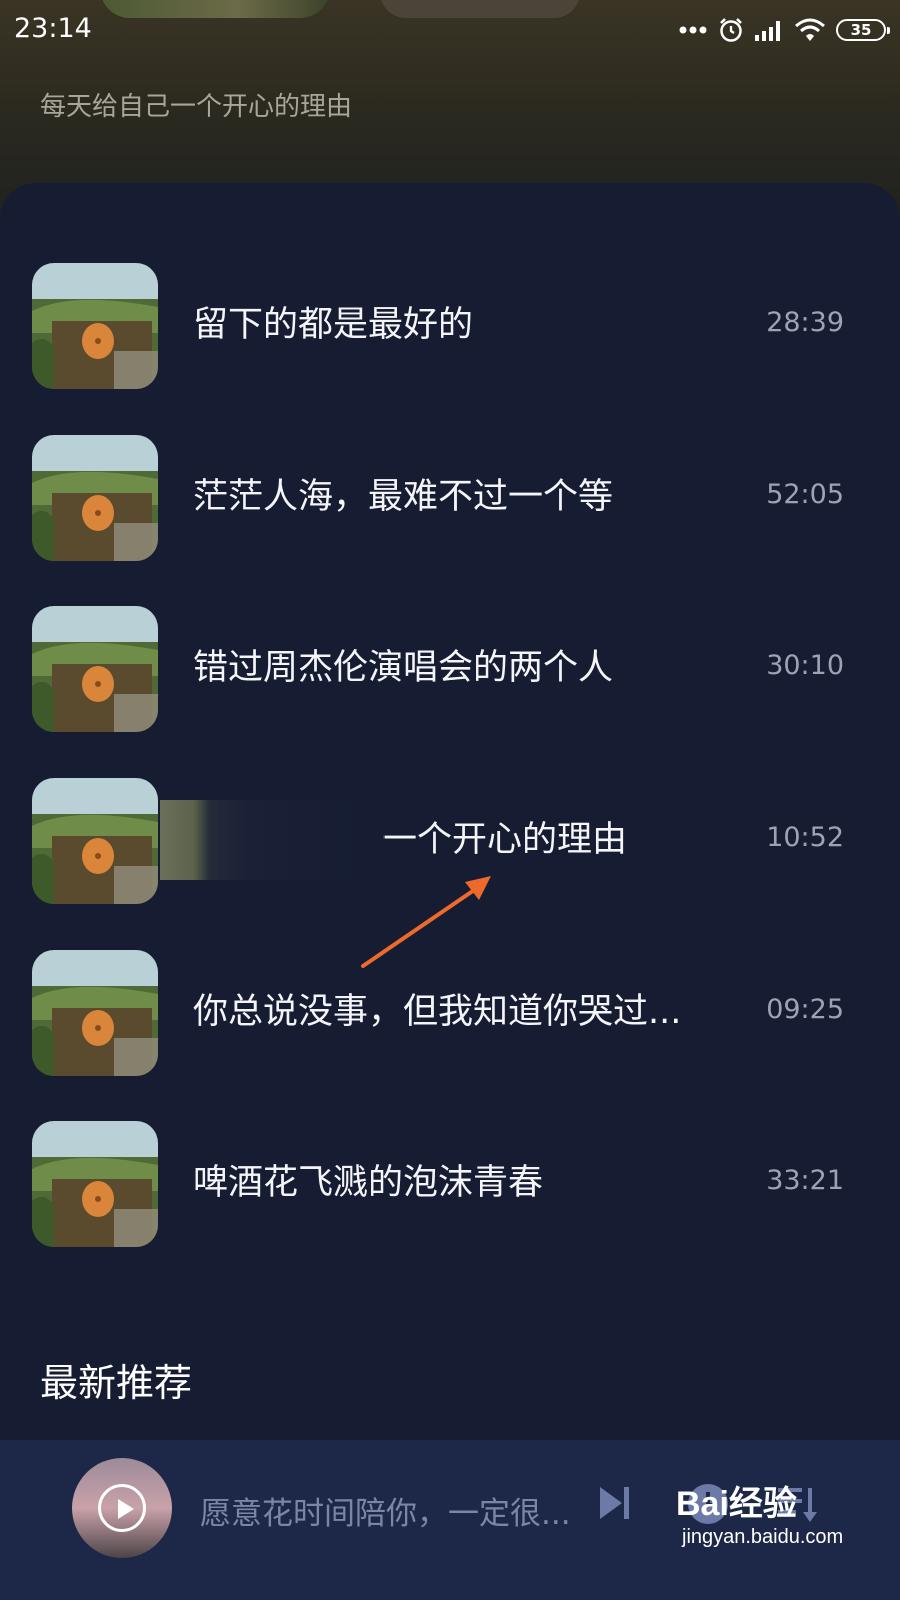 Image resolution: width=900 pixels, height=1600 pixels. Describe the element at coordinates (763, 1537) in the screenshot. I see `watermark-url: jingyan.baidu.com` at that location.